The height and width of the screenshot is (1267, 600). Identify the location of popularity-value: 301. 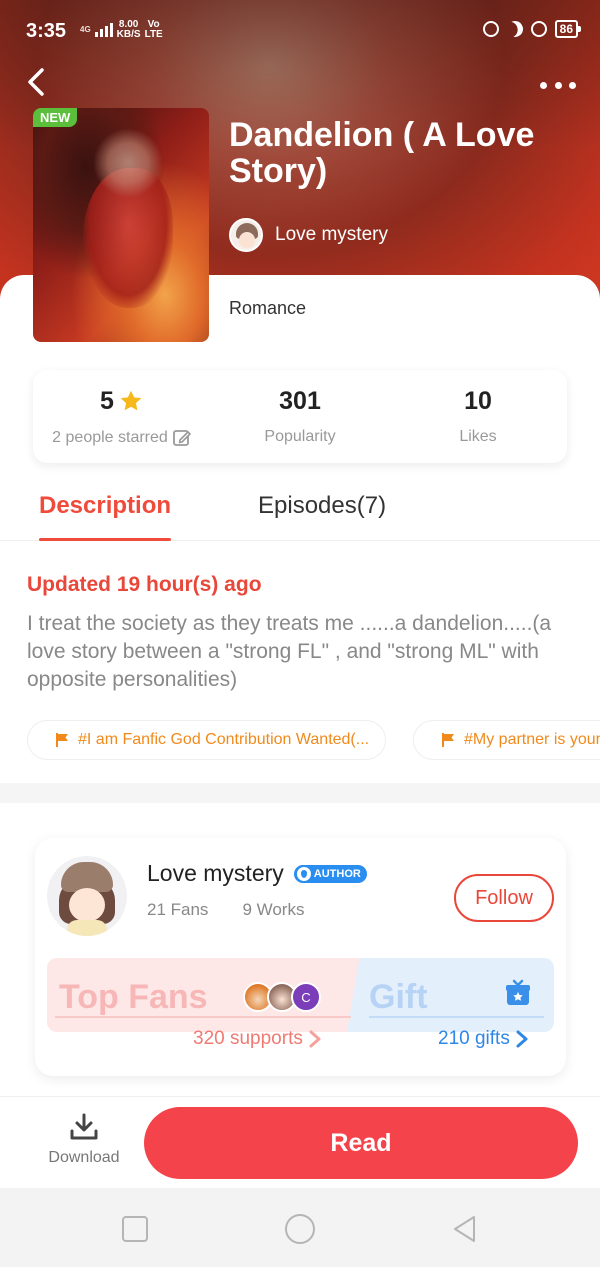
(300, 400).